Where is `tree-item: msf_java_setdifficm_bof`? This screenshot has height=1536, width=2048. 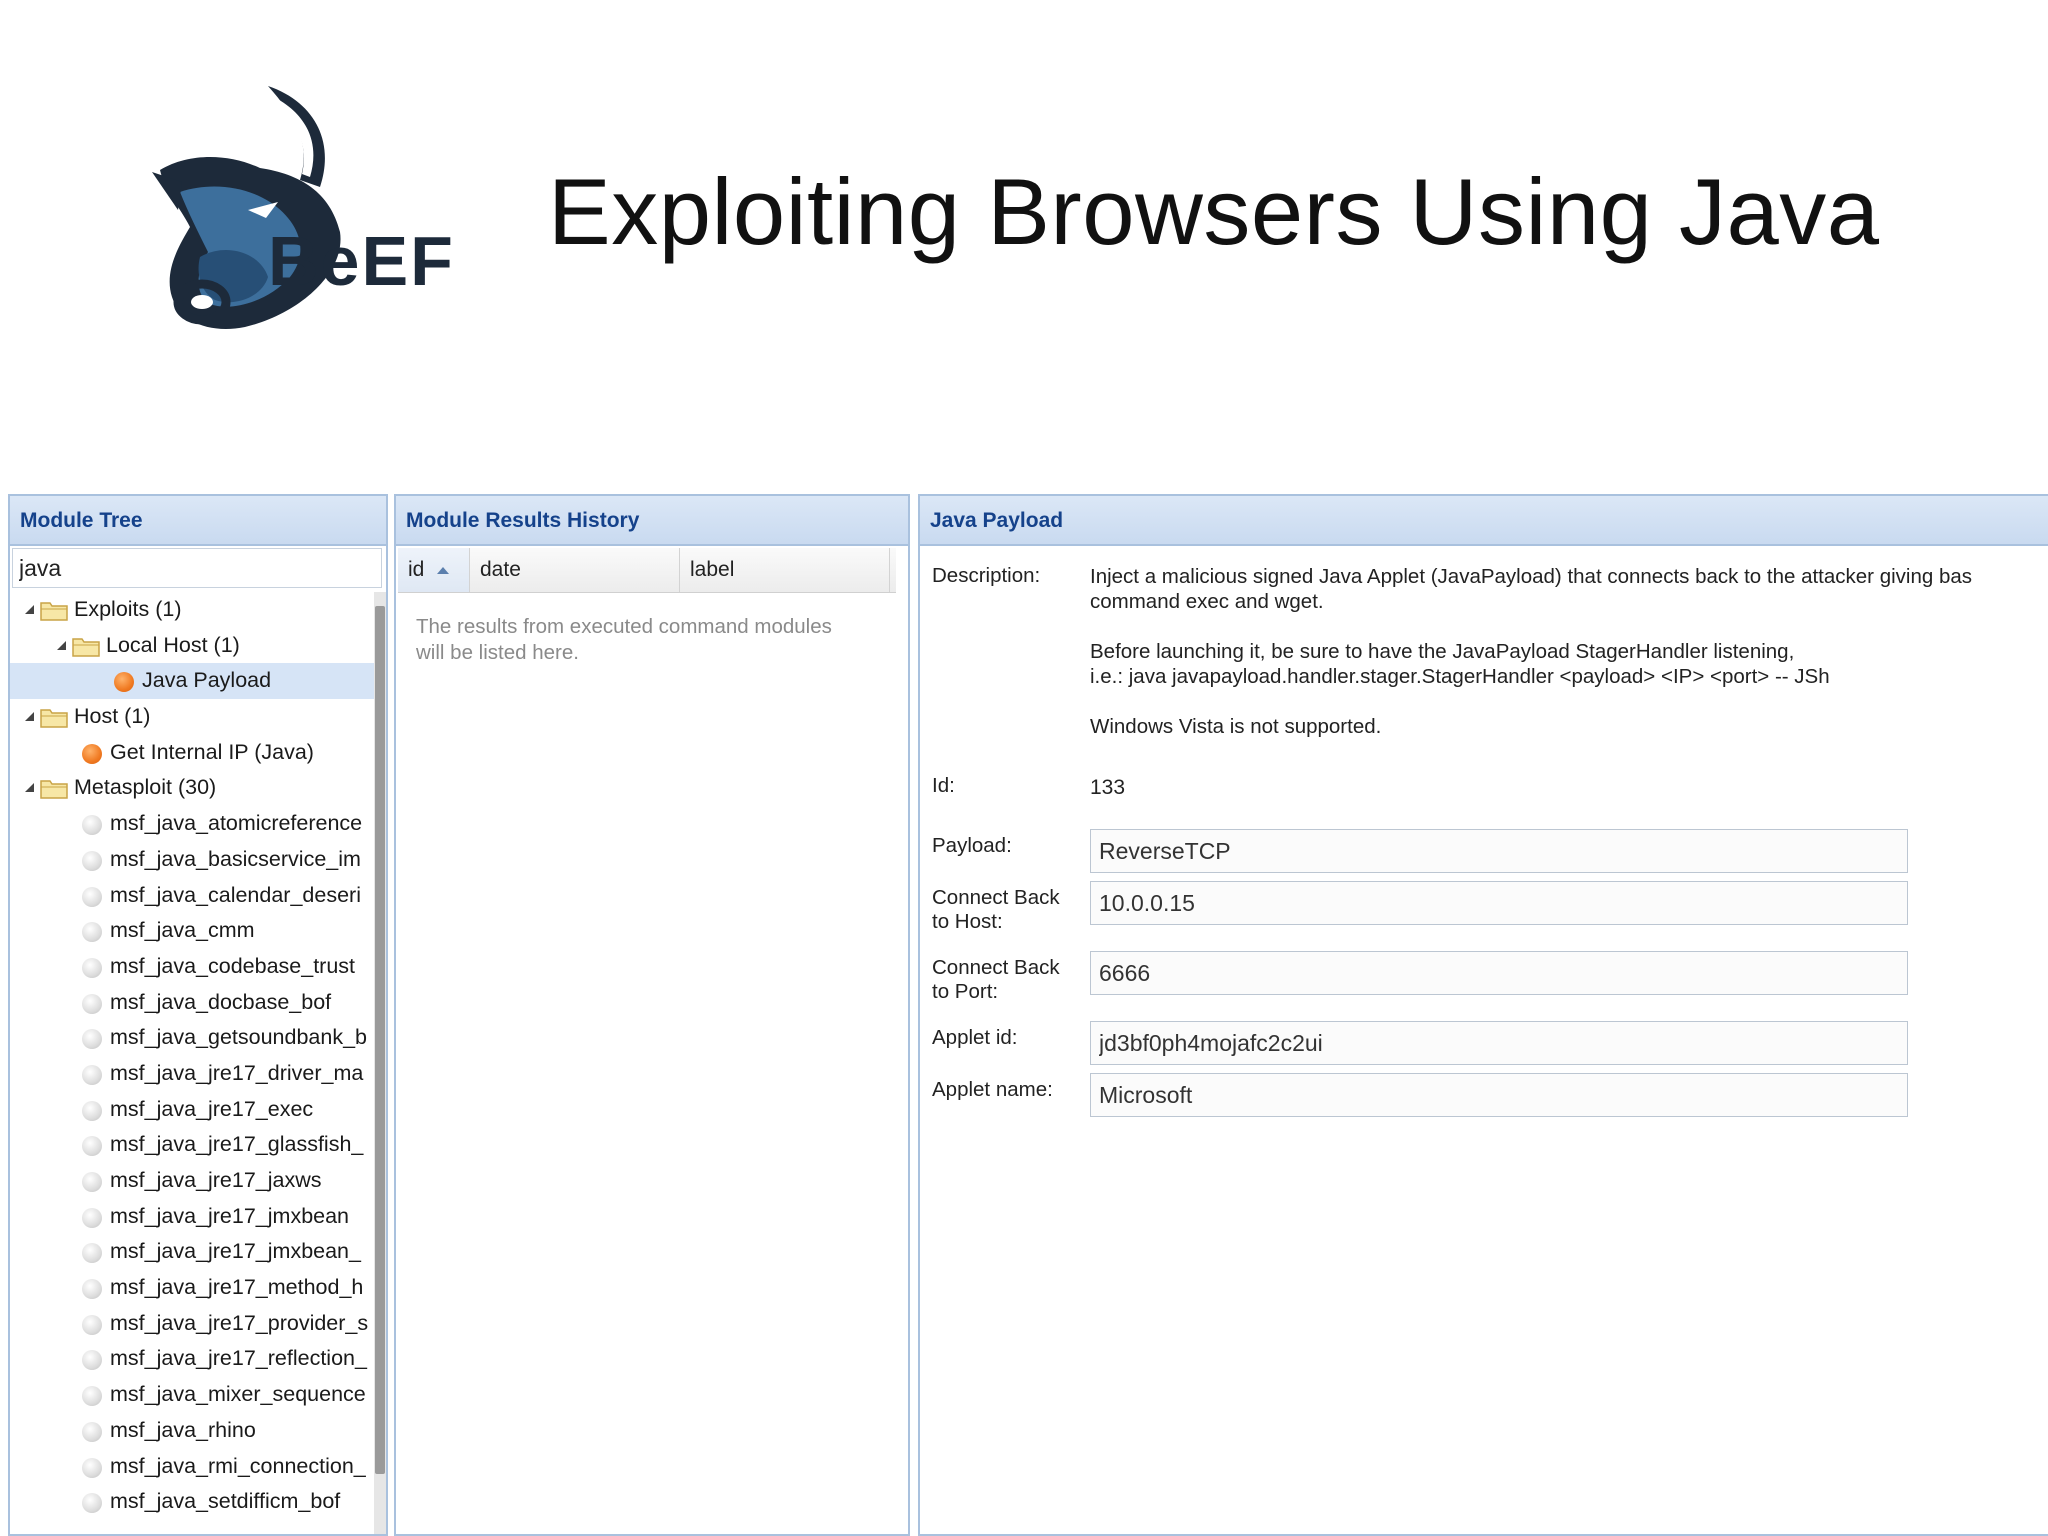
tree-item: msf_java_setdifficm_bof is located at coordinates (193, 1502).